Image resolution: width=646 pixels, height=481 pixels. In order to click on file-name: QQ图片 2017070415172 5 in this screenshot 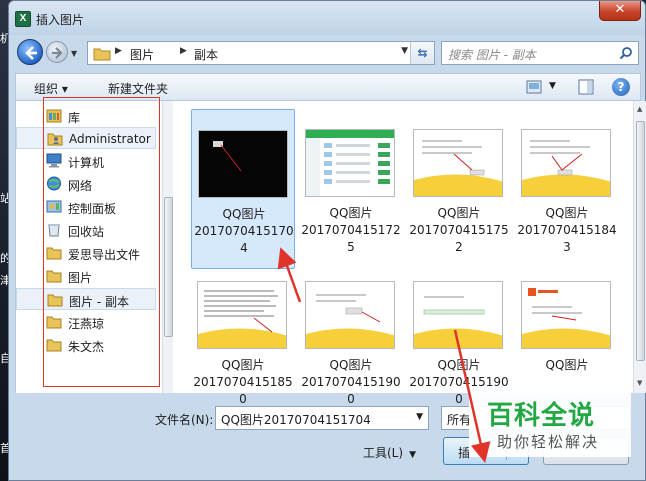, I will do `click(351, 230)`.